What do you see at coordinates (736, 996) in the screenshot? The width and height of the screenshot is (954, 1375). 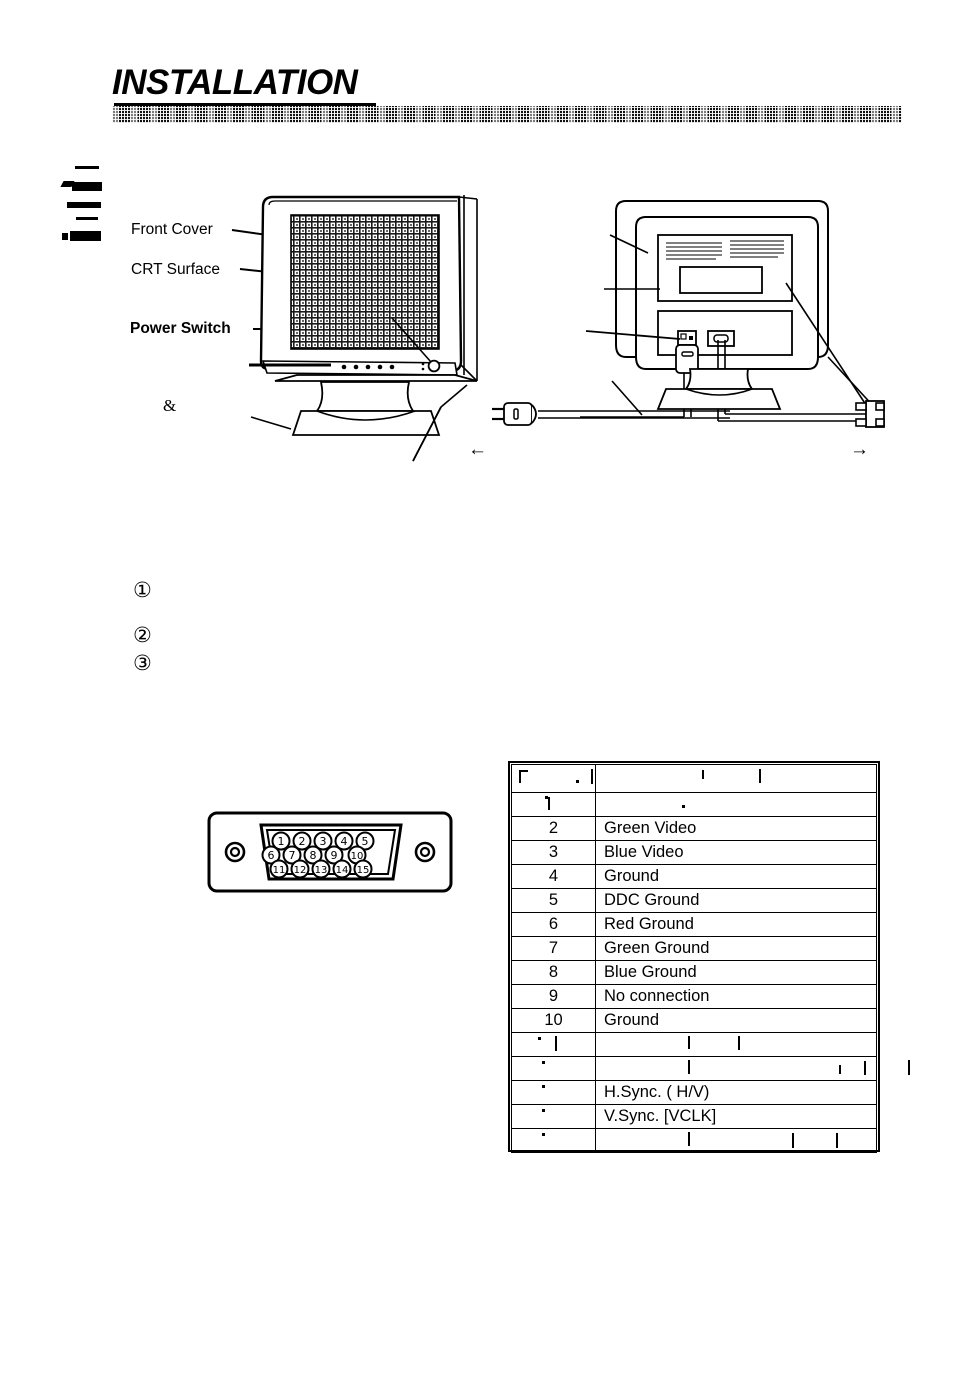 I see `pin-signal-cell: No connection` at bounding box center [736, 996].